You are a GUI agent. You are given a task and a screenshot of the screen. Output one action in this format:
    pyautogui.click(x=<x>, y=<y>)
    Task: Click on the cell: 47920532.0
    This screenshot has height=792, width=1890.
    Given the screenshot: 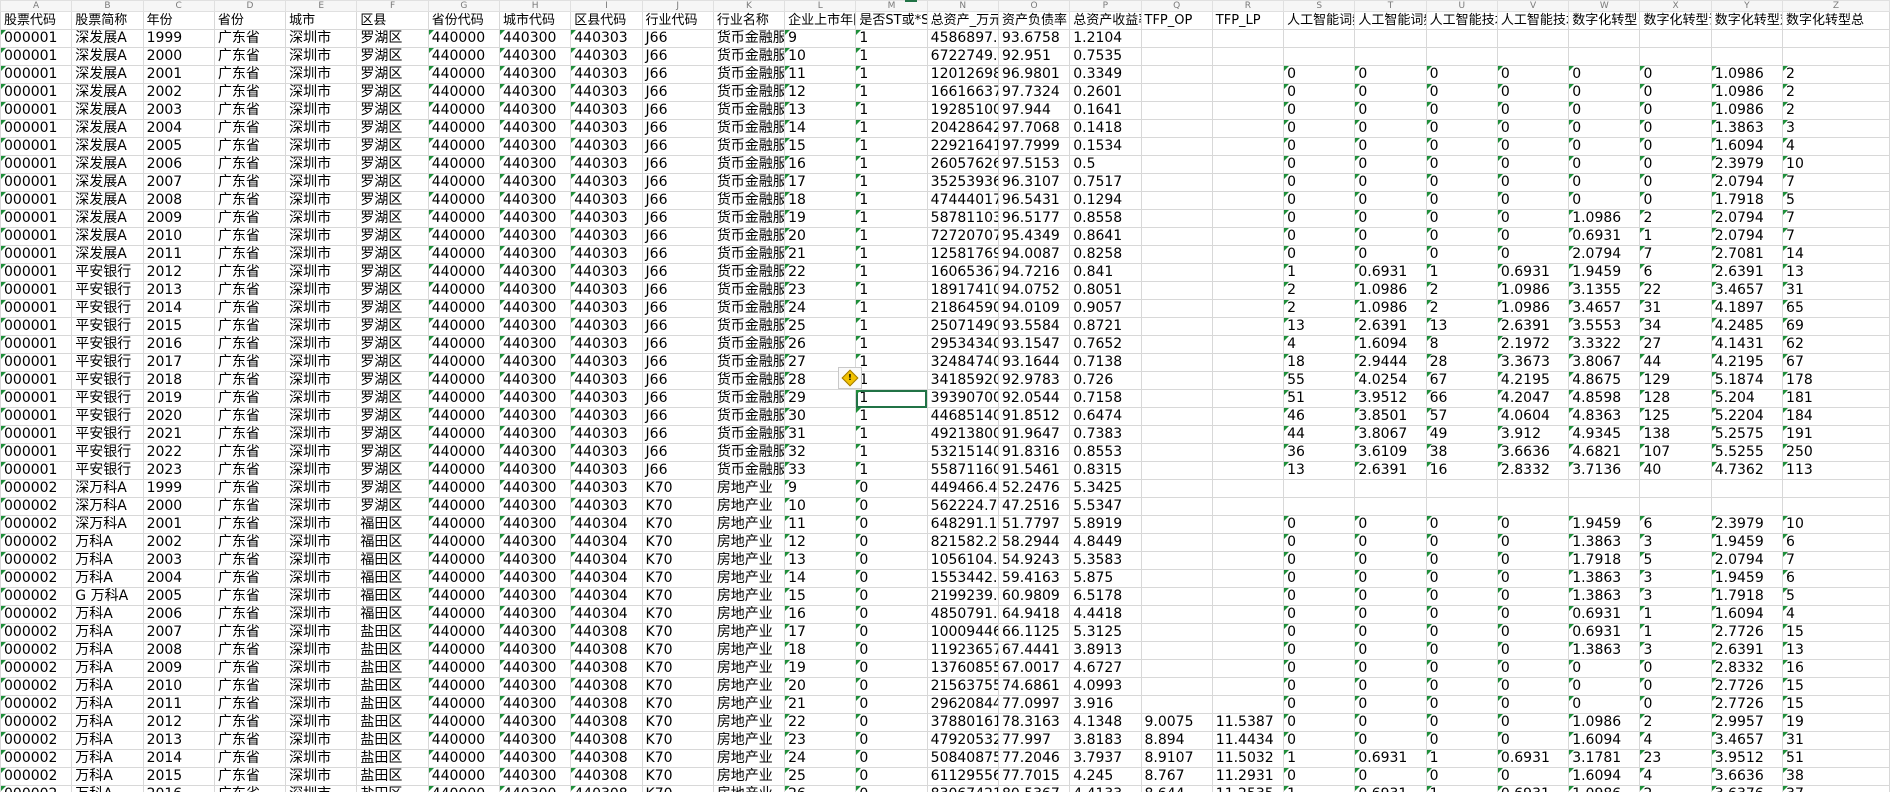 What is the action you would take?
    pyautogui.click(x=962, y=740)
    